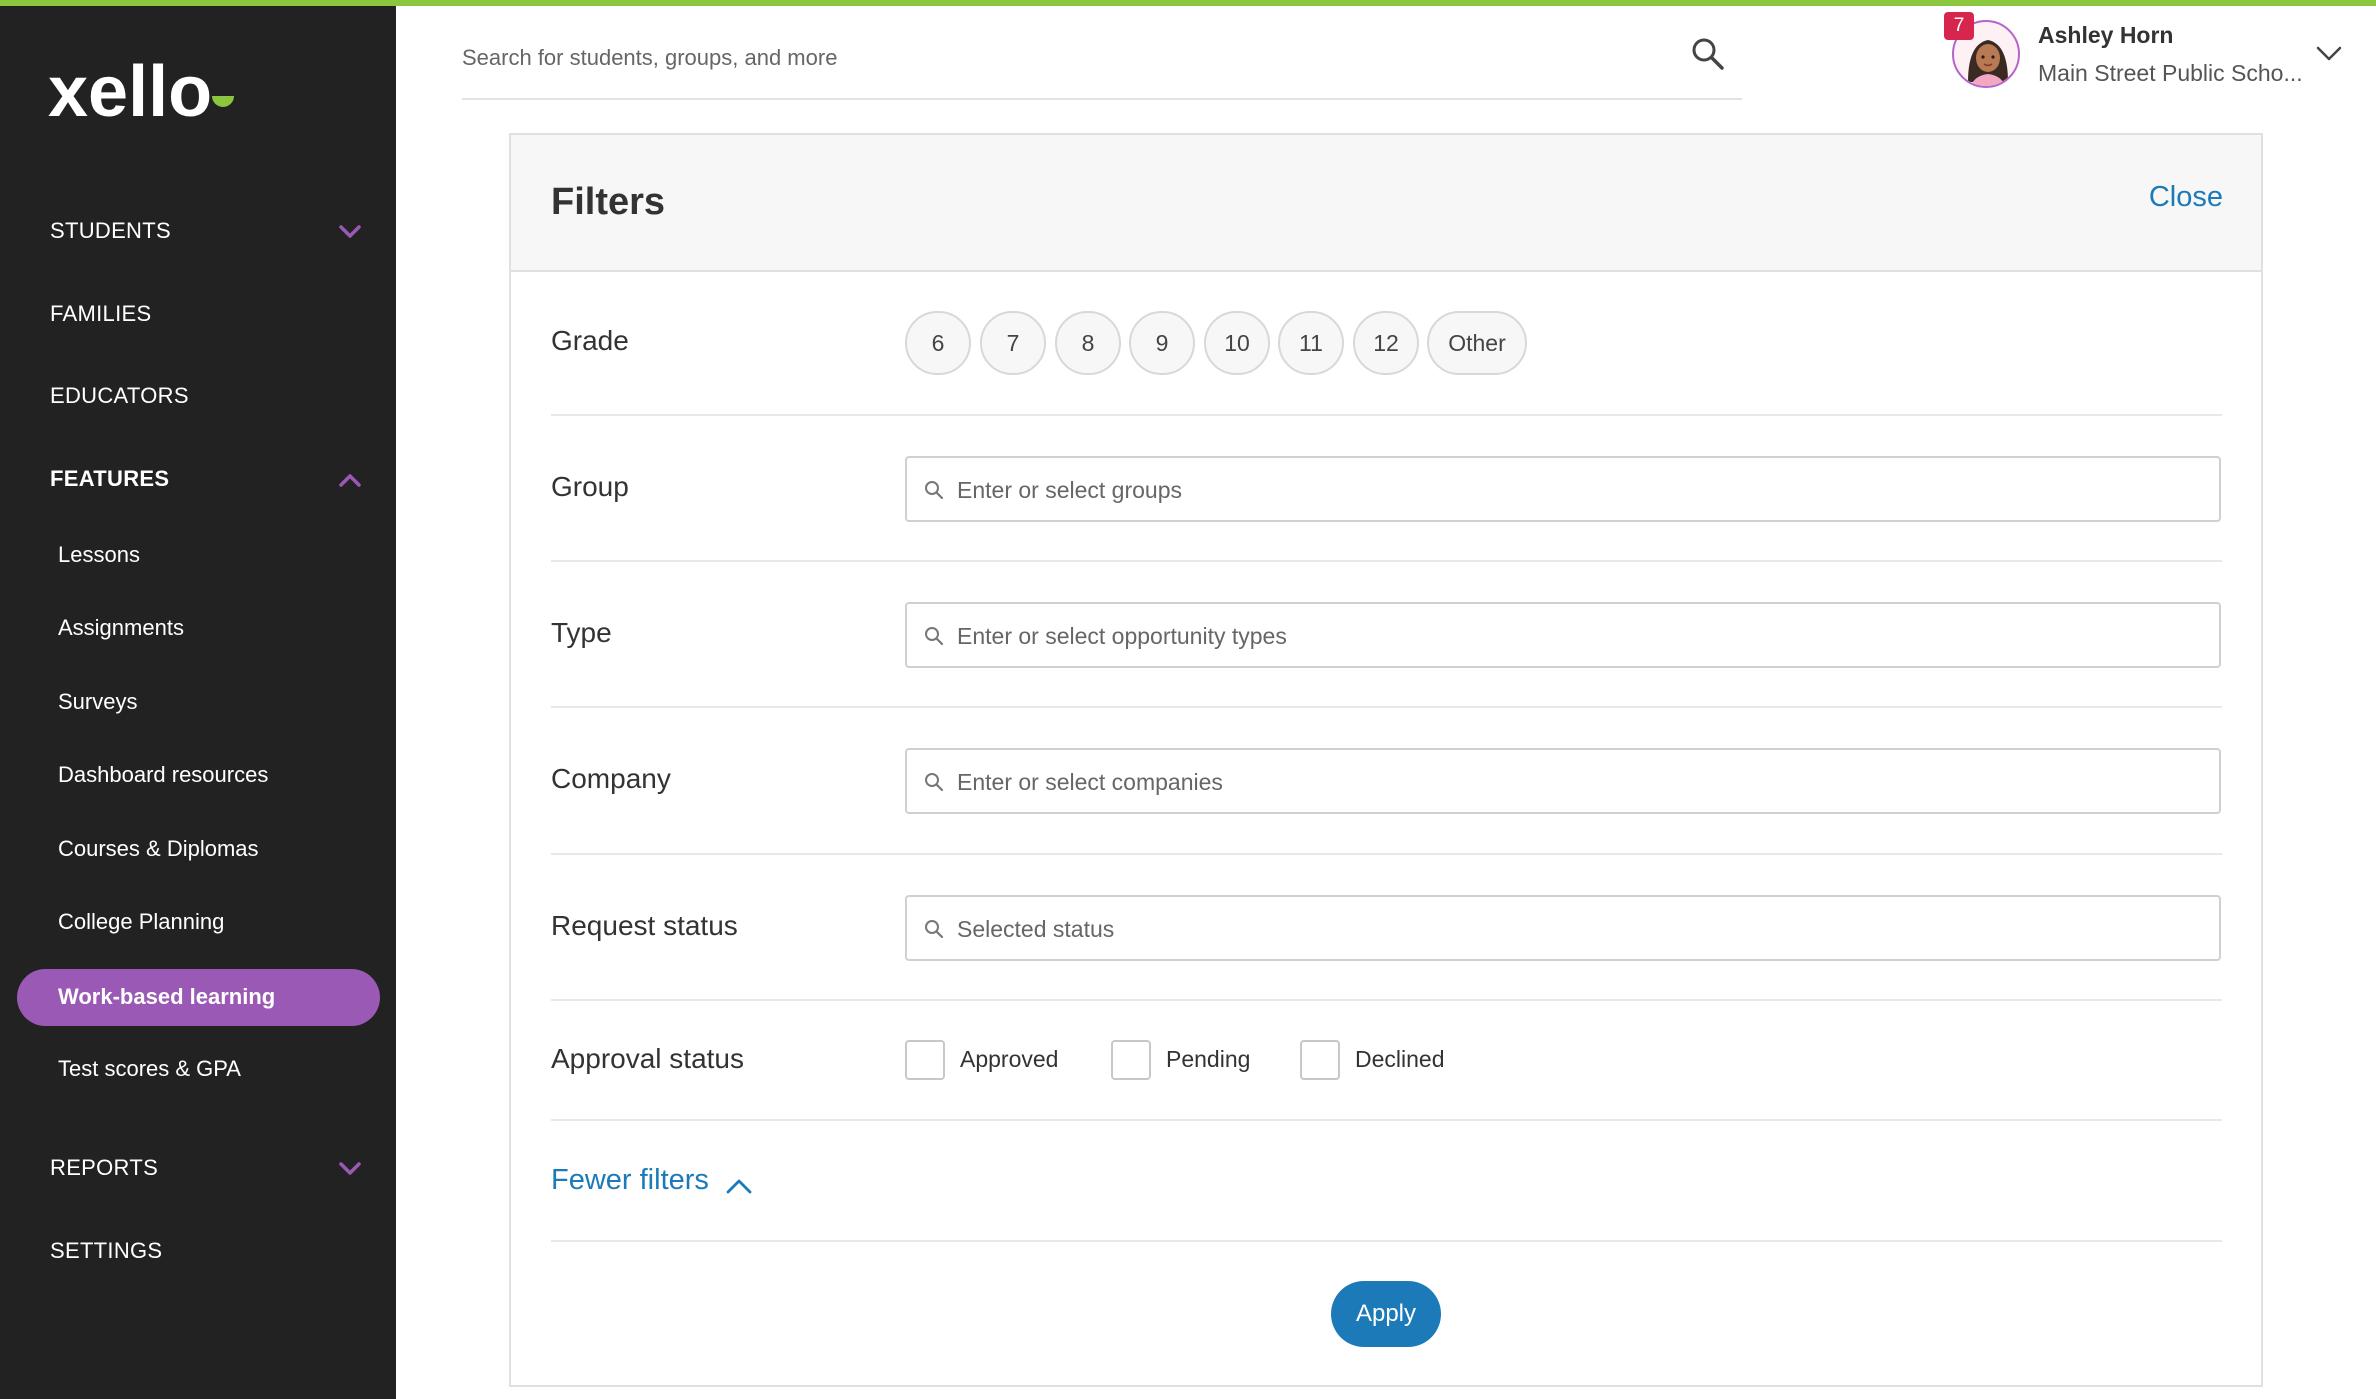 The width and height of the screenshot is (2376, 1399). Describe the element at coordinates (1009, 1059) in the screenshot. I see `approved-label: Approved` at that location.